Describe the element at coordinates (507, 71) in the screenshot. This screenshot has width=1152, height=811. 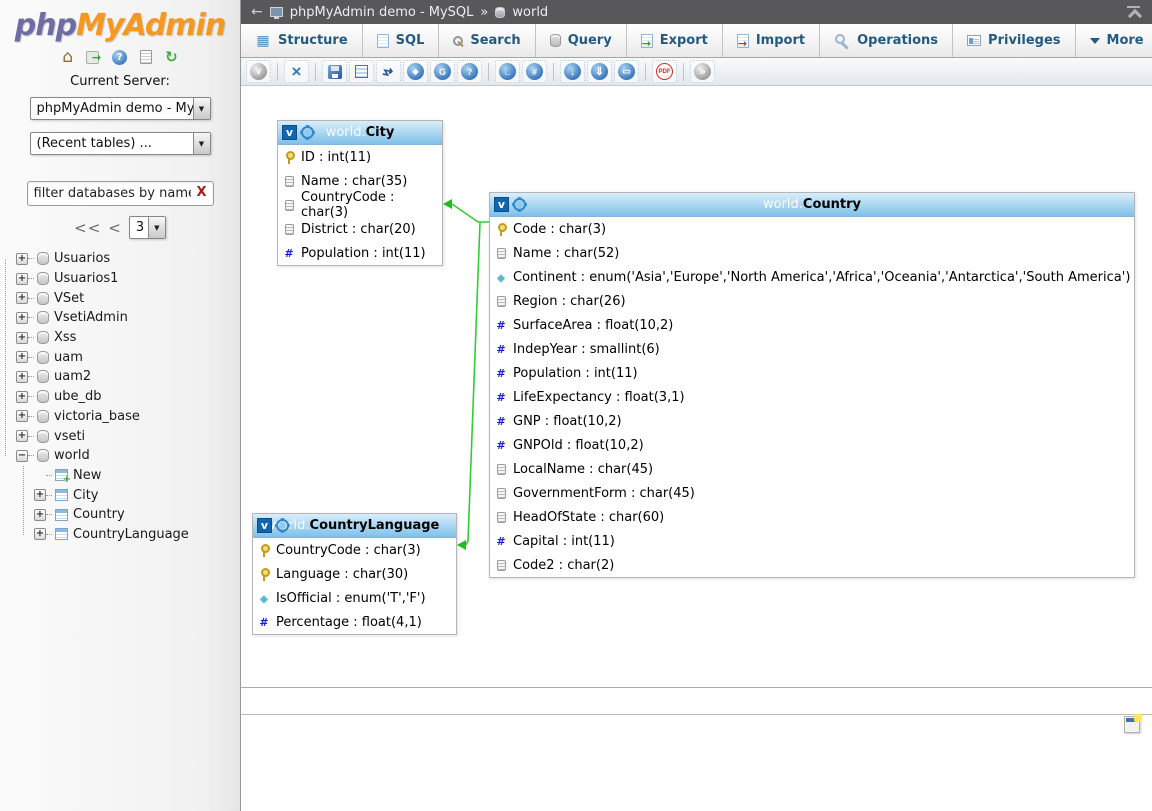
I see `toolbar-angle-link-button` at that location.